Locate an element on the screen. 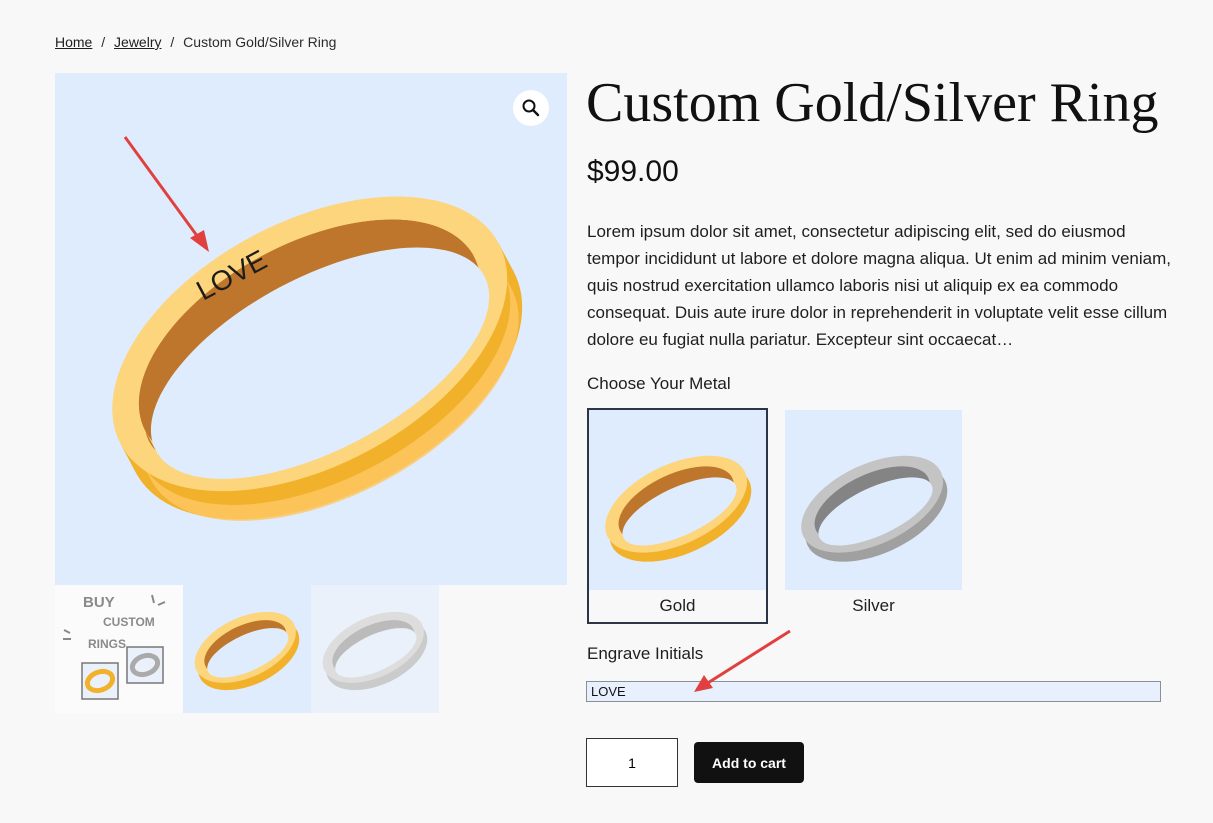  thumbnail-strip: BUY CUSTOM RINGS is located at coordinates (247, 649).